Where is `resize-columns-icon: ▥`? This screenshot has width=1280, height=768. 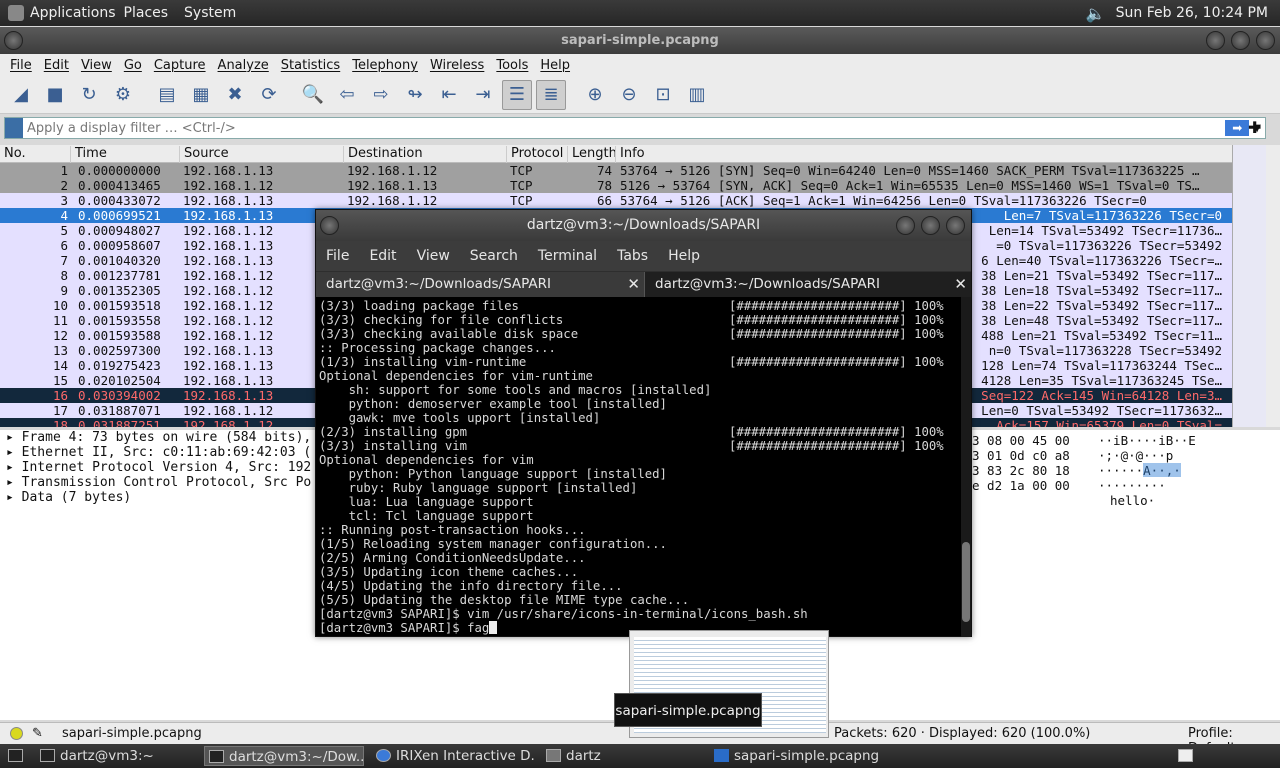
resize-columns-icon: ▥ is located at coordinates (697, 95).